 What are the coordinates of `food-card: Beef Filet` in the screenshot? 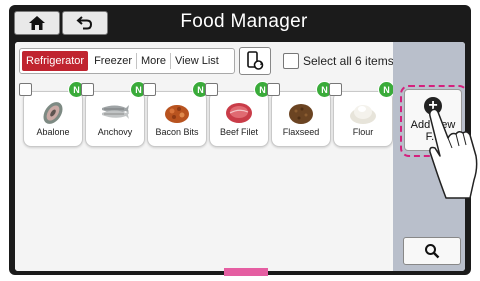 It's located at (239, 119).